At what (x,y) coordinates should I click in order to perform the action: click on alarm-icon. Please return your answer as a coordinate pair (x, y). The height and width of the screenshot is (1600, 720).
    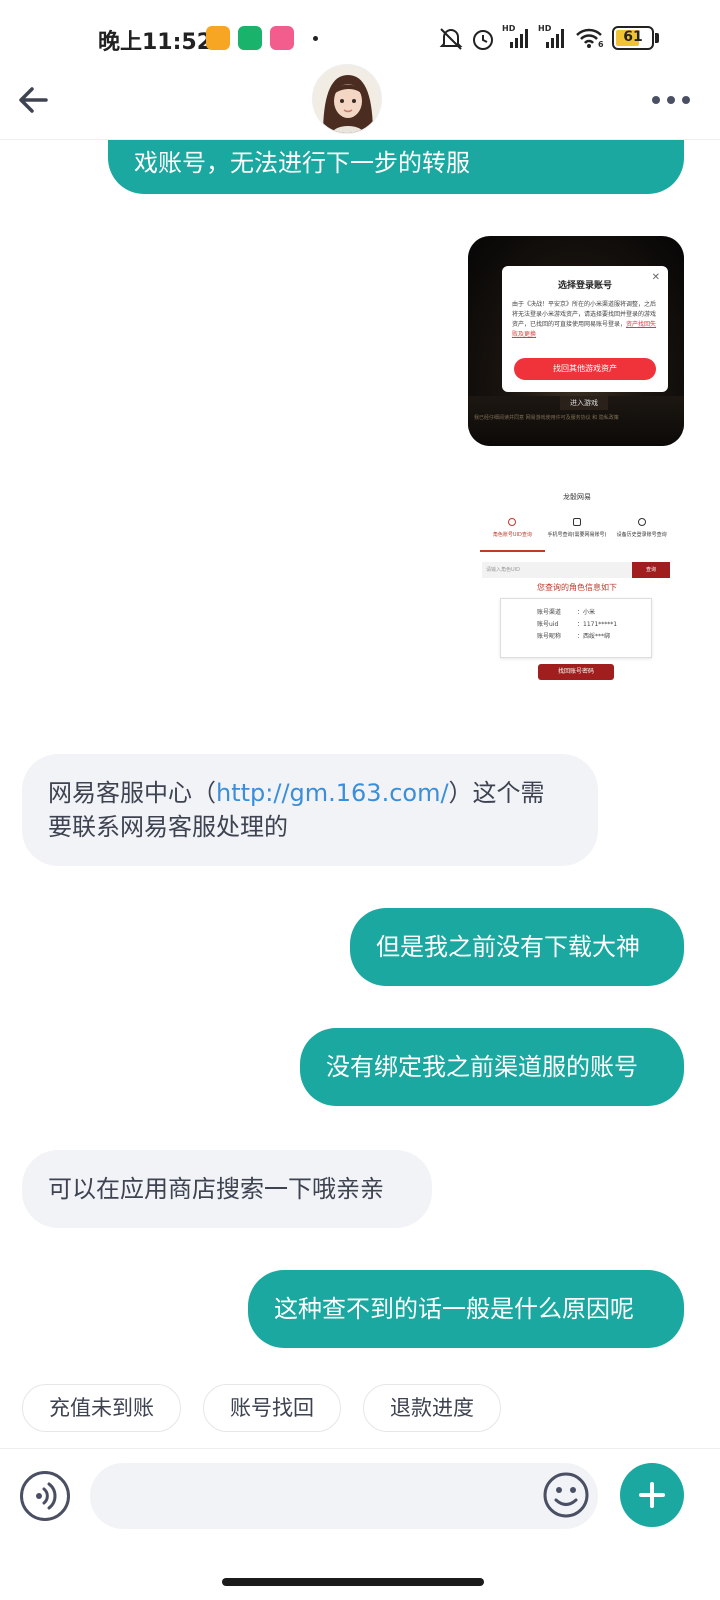
    Looking at the image, I should click on (483, 40).